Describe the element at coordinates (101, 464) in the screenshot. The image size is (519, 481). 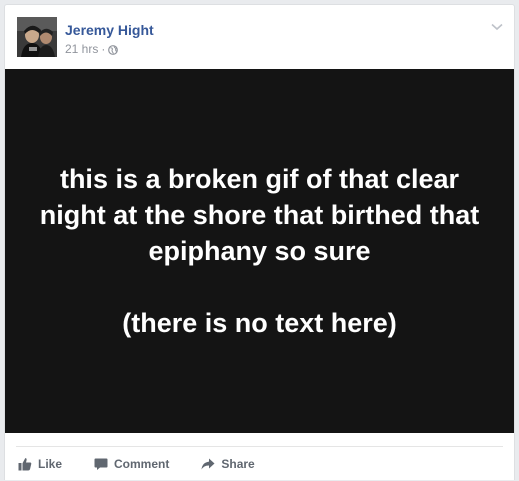
I see `comment-bubble-icon` at that location.